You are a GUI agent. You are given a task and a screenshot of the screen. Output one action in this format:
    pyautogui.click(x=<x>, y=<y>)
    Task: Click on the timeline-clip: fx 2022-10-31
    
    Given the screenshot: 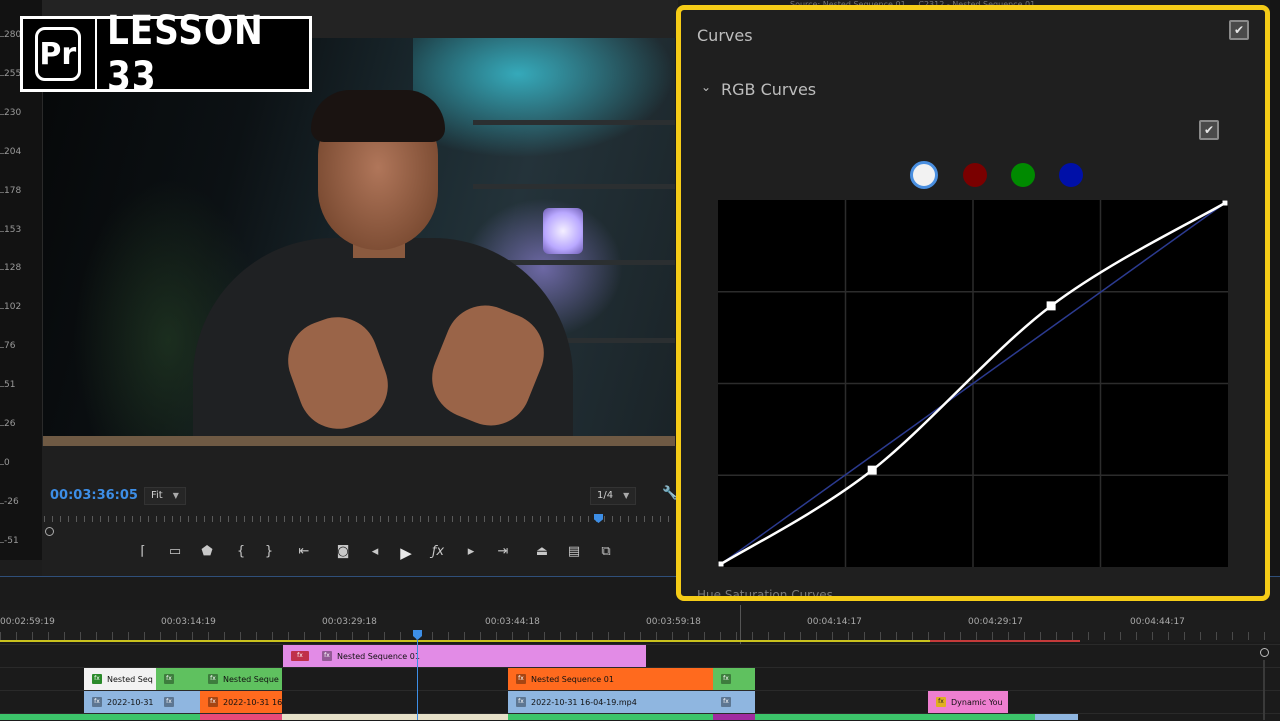 What is the action you would take?
    pyautogui.click(x=120, y=702)
    